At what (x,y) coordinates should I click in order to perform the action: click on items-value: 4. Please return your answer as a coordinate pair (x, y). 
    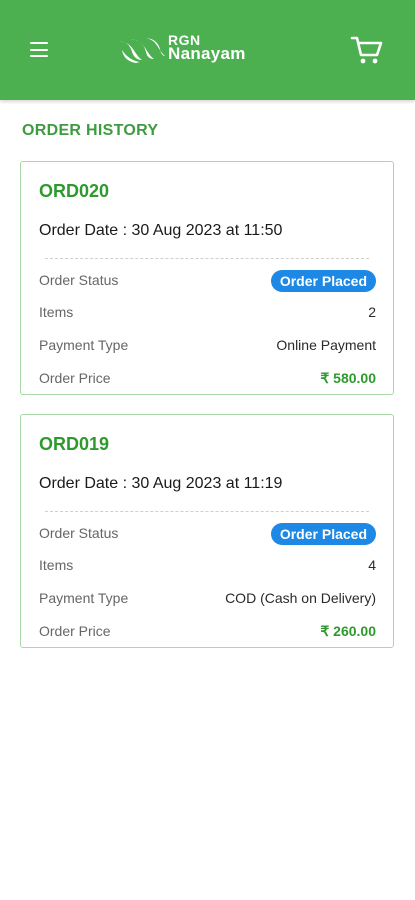
    Looking at the image, I should click on (372, 565).